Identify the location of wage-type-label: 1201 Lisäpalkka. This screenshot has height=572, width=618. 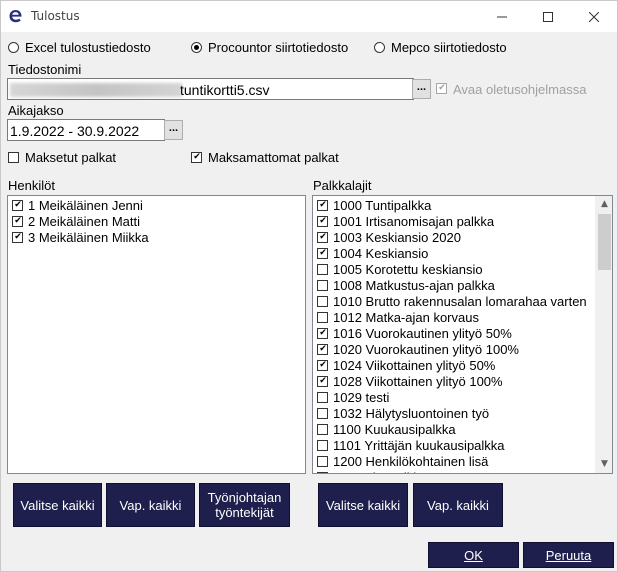
(380, 471).